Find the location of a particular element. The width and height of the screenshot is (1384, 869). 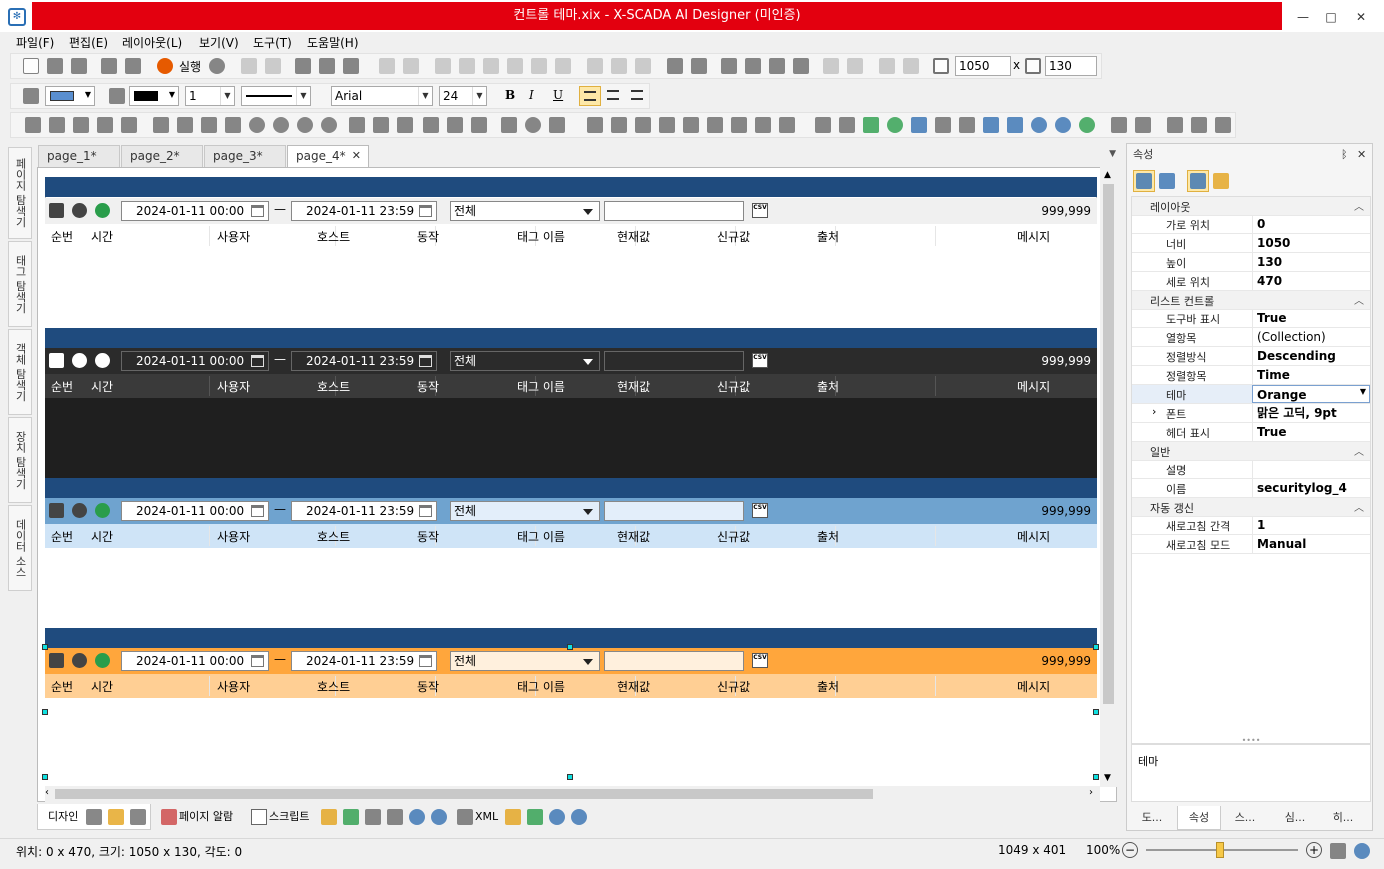

run-label: 실행 is located at coordinates (190, 66).